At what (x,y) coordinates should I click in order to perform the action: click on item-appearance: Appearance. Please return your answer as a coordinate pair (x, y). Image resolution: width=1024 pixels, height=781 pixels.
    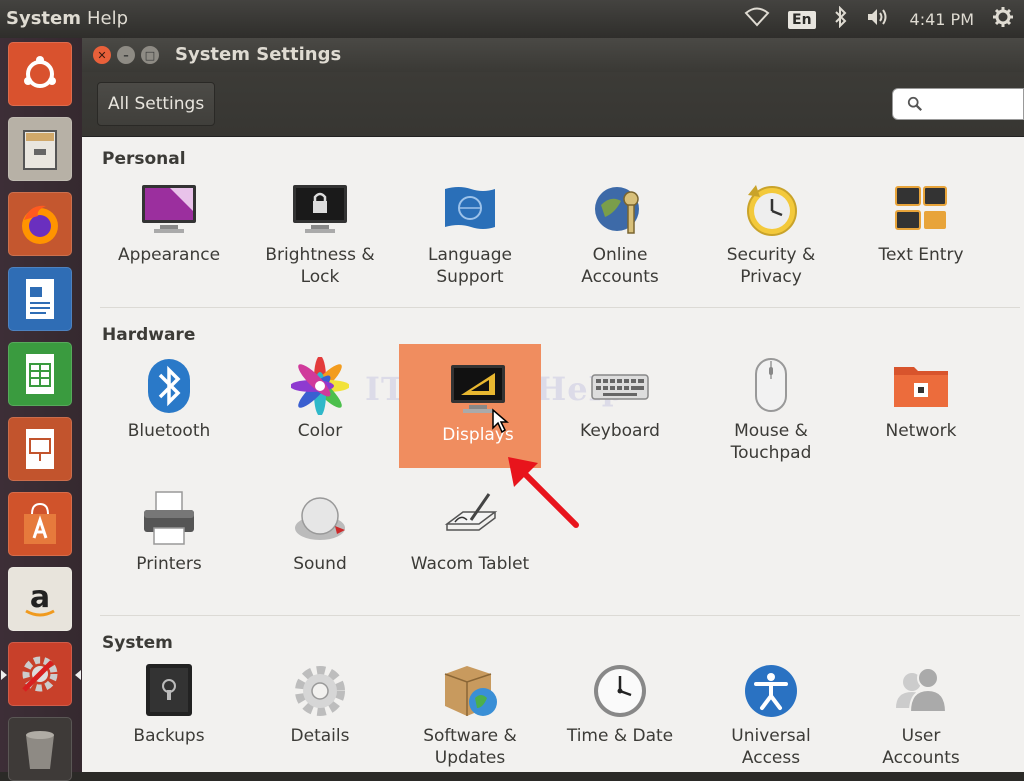
    Looking at the image, I should click on (169, 240).